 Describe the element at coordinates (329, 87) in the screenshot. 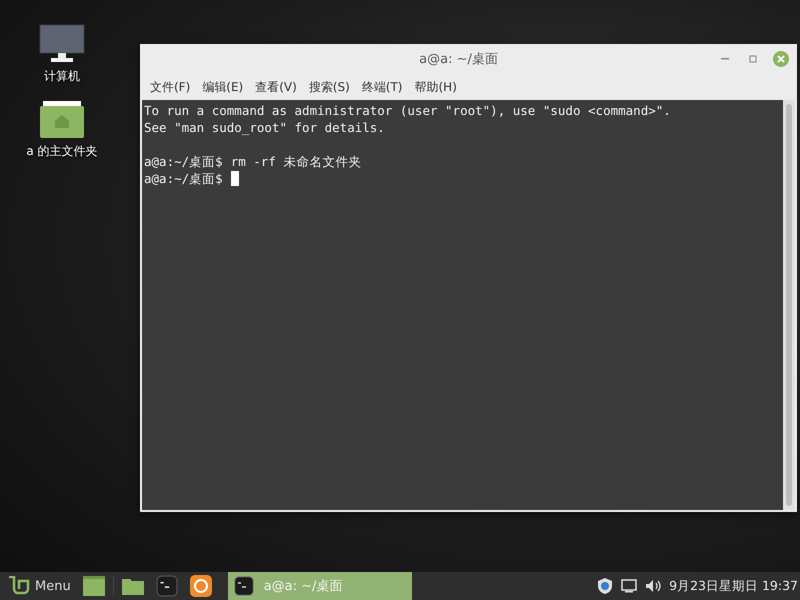

I see `menu-item: 搜索(S)` at that location.